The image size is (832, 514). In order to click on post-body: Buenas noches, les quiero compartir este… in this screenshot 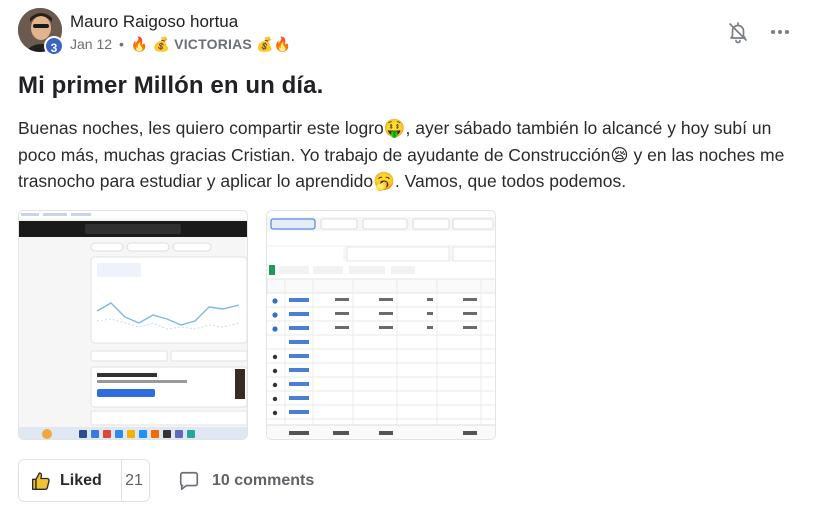, I will do `click(413, 155)`.